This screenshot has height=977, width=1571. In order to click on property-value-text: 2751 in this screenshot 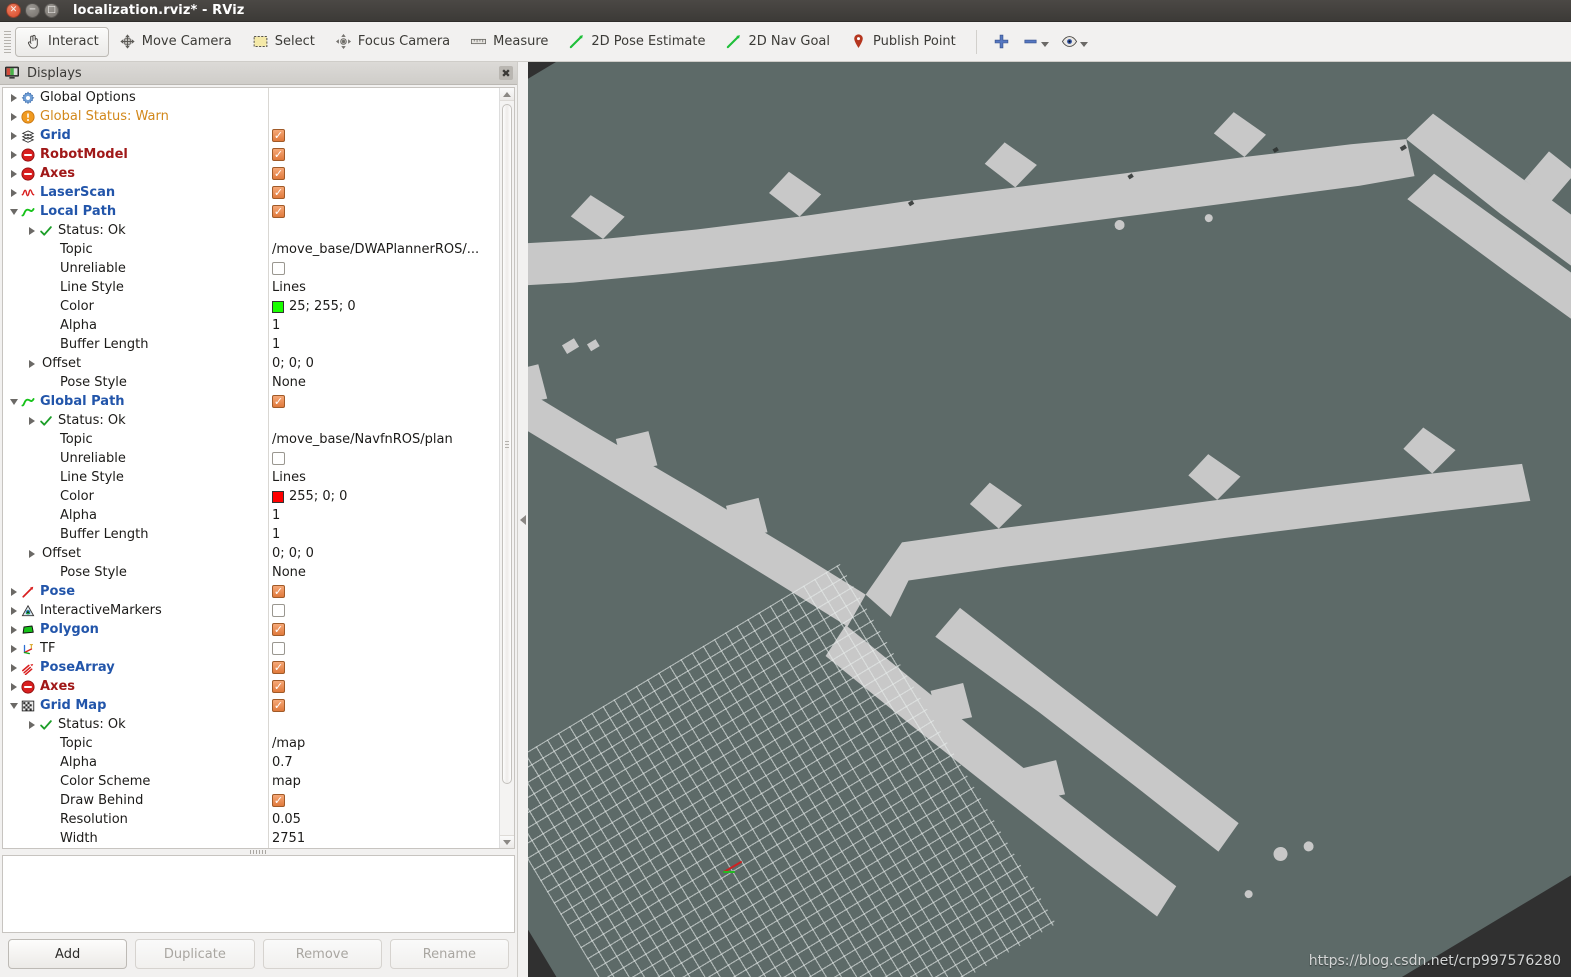, I will do `click(288, 838)`.